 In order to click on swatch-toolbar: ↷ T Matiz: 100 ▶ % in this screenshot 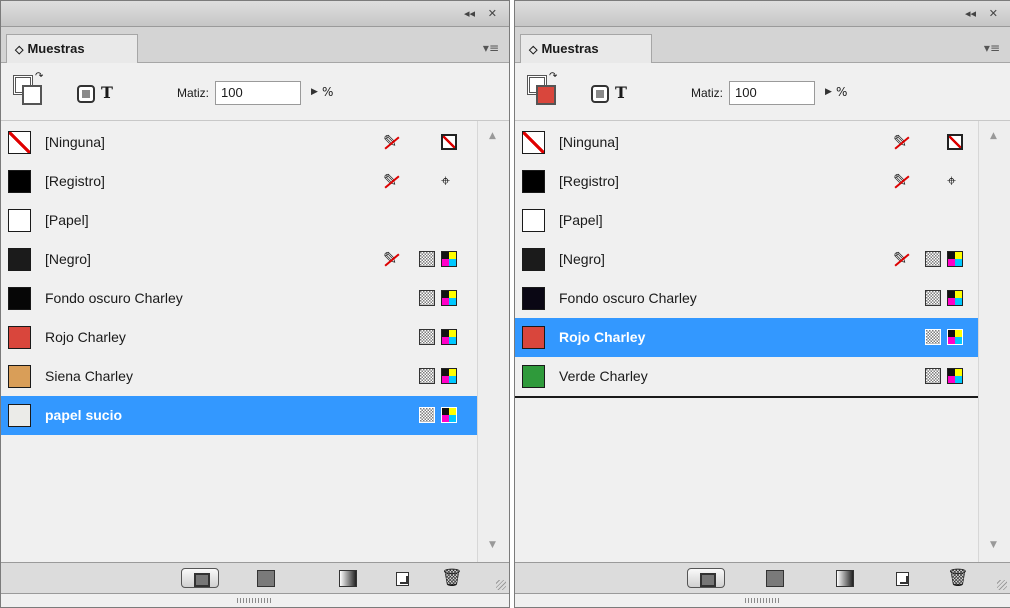, I will do `click(255, 92)`.